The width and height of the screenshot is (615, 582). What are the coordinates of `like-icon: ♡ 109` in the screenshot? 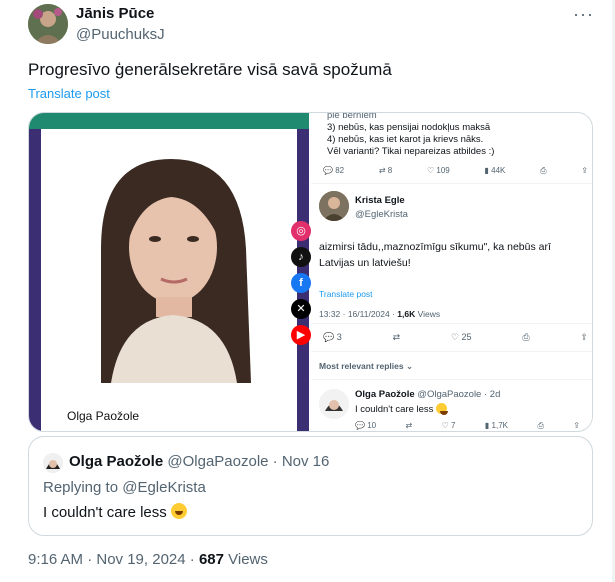 It's located at (438, 170).